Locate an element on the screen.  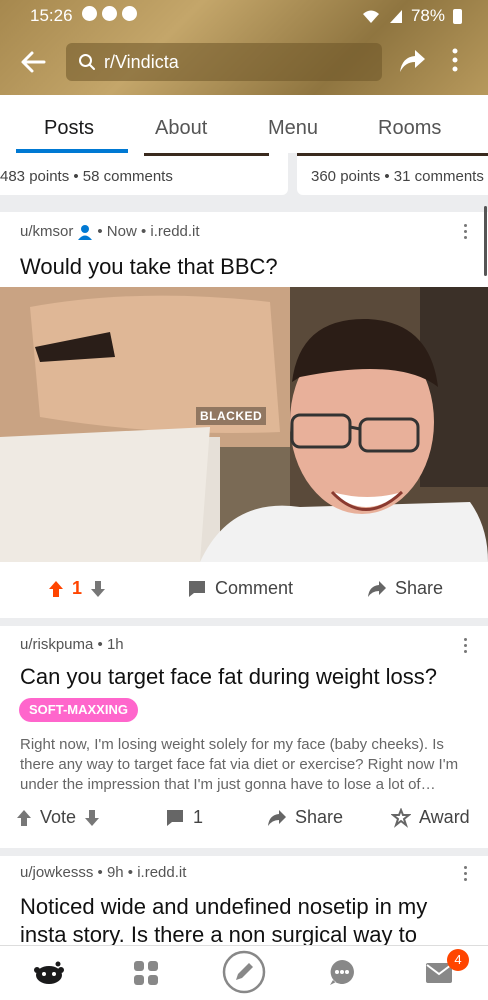
tab-rooms: Rooms is located at coordinates (409, 128).